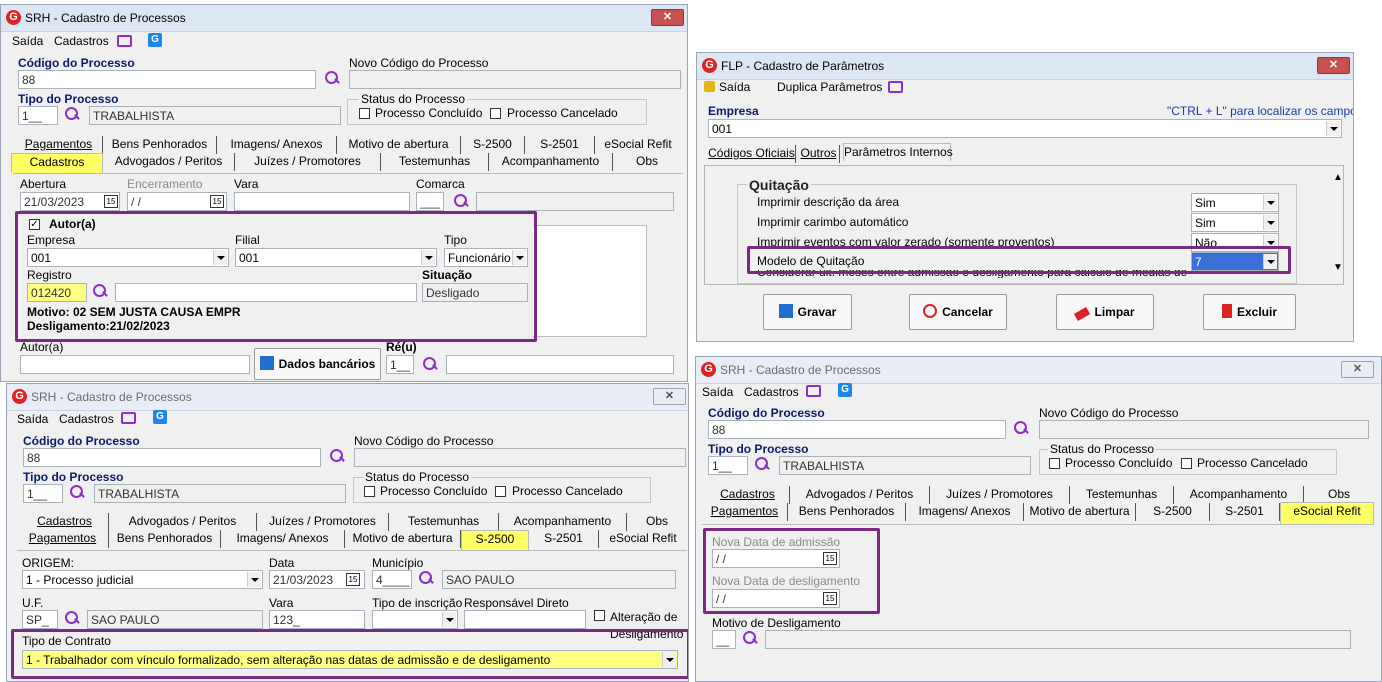  I want to click on menu-duplica: Duplica Parâmetros, so click(829, 87).